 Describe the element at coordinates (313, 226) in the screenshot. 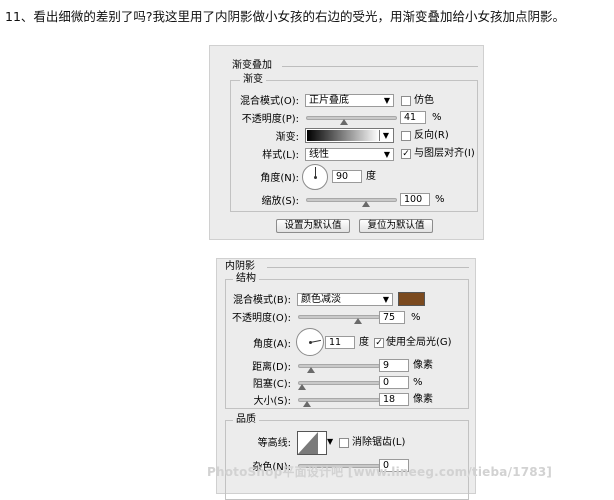

I see `make-default-button: 设置为默认值` at that location.